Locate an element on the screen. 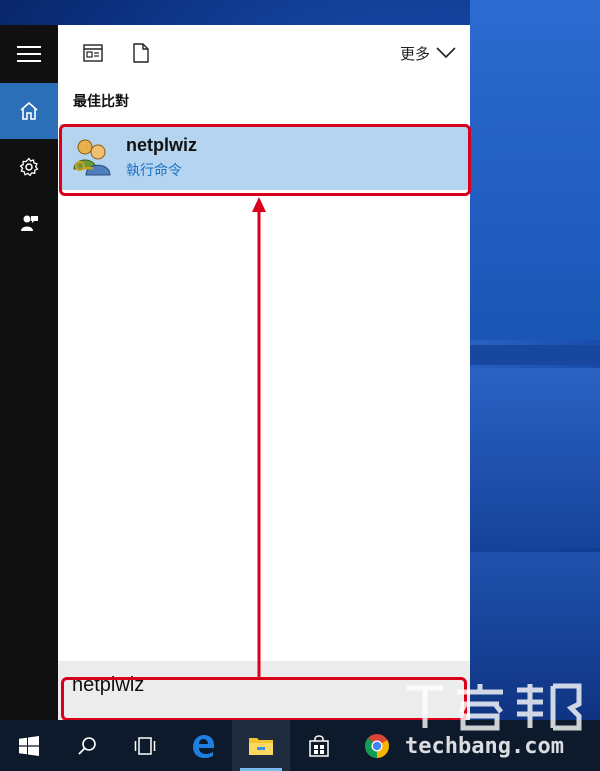  edge-button is located at coordinates (203, 745).